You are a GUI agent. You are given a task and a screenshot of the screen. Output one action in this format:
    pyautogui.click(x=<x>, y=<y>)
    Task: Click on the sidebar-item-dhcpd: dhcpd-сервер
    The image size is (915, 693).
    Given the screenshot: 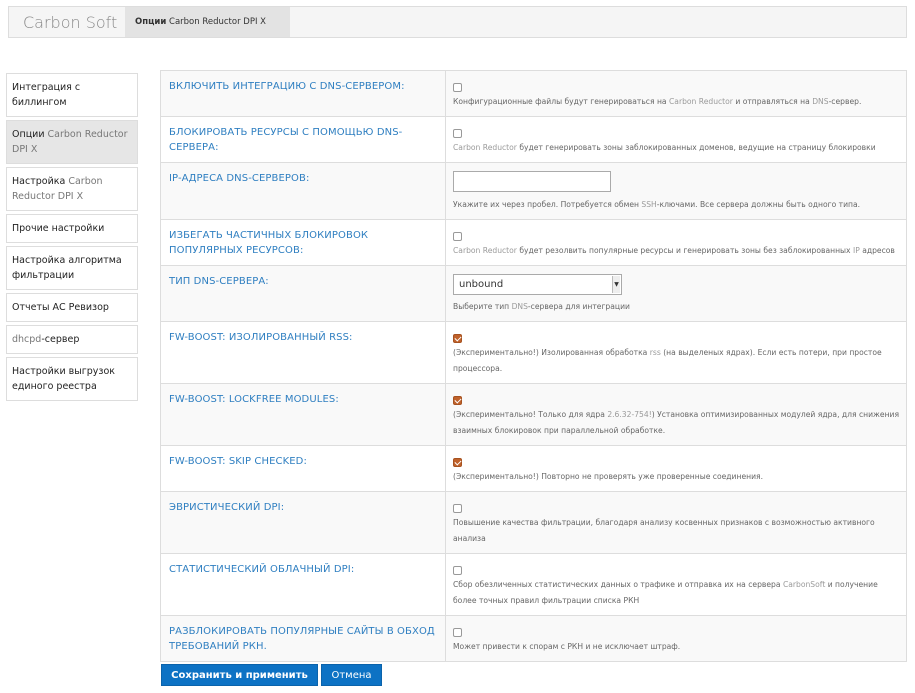 What is the action you would take?
    pyautogui.click(x=72, y=339)
    